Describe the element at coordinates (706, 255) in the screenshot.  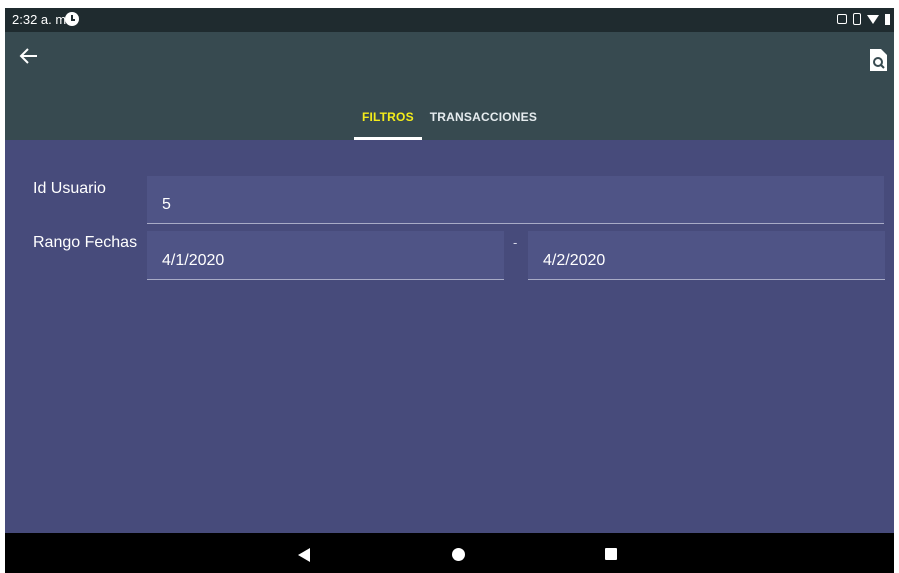
I see `date-to-field: 4/2/2020` at that location.